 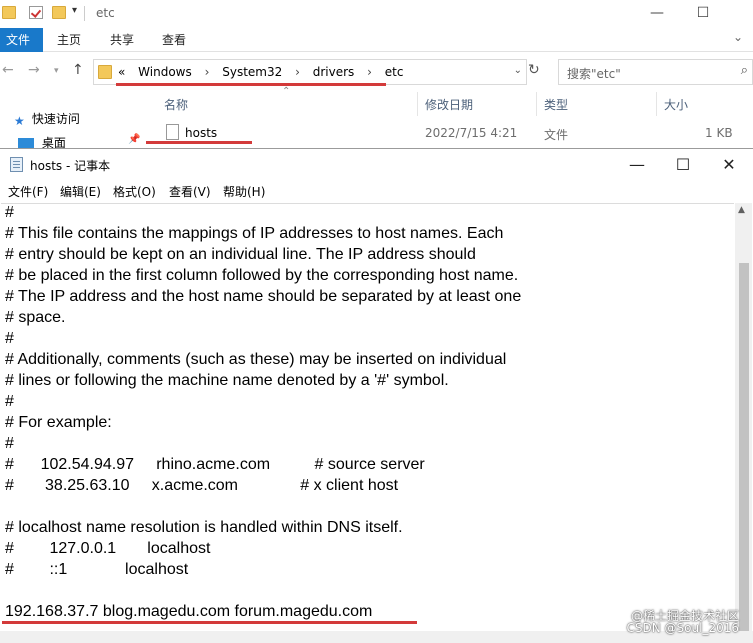 I want to click on host-entry-highlight-underline, so click(x=209, y=622).